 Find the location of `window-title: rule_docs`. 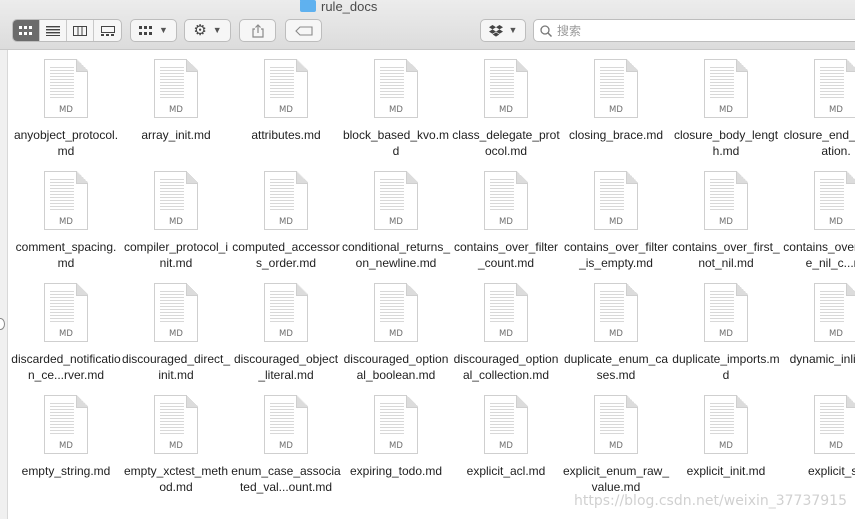

window-title: rule_docs is located at coordinates (338, 7).